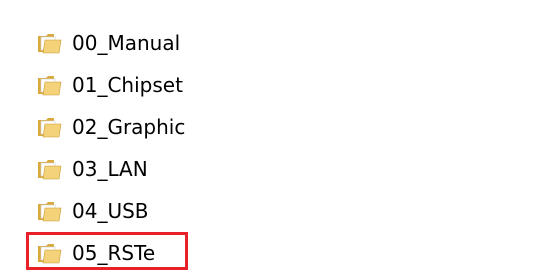 The image size is (533, 273). I want to click on list-item: 02_Graphic, so click(111, 127).